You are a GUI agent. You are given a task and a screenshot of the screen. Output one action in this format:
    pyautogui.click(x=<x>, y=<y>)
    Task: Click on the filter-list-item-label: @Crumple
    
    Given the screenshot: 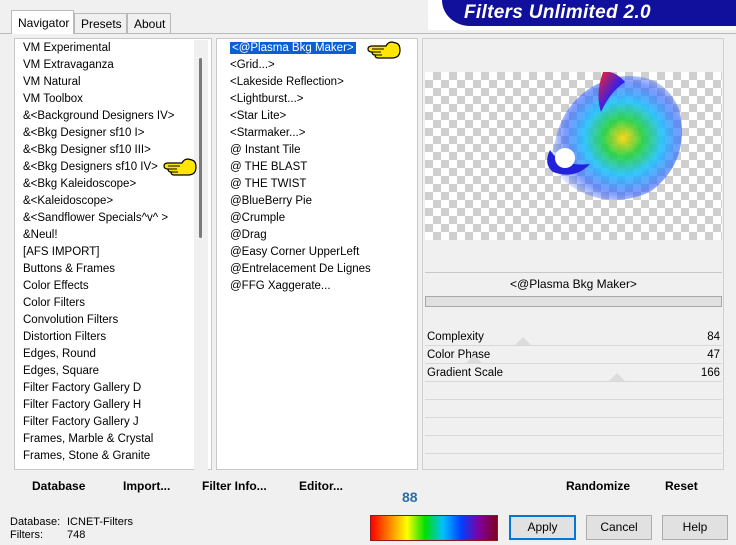 What is the action you would take?
    pyautogui.click(x=258, y=218)
    